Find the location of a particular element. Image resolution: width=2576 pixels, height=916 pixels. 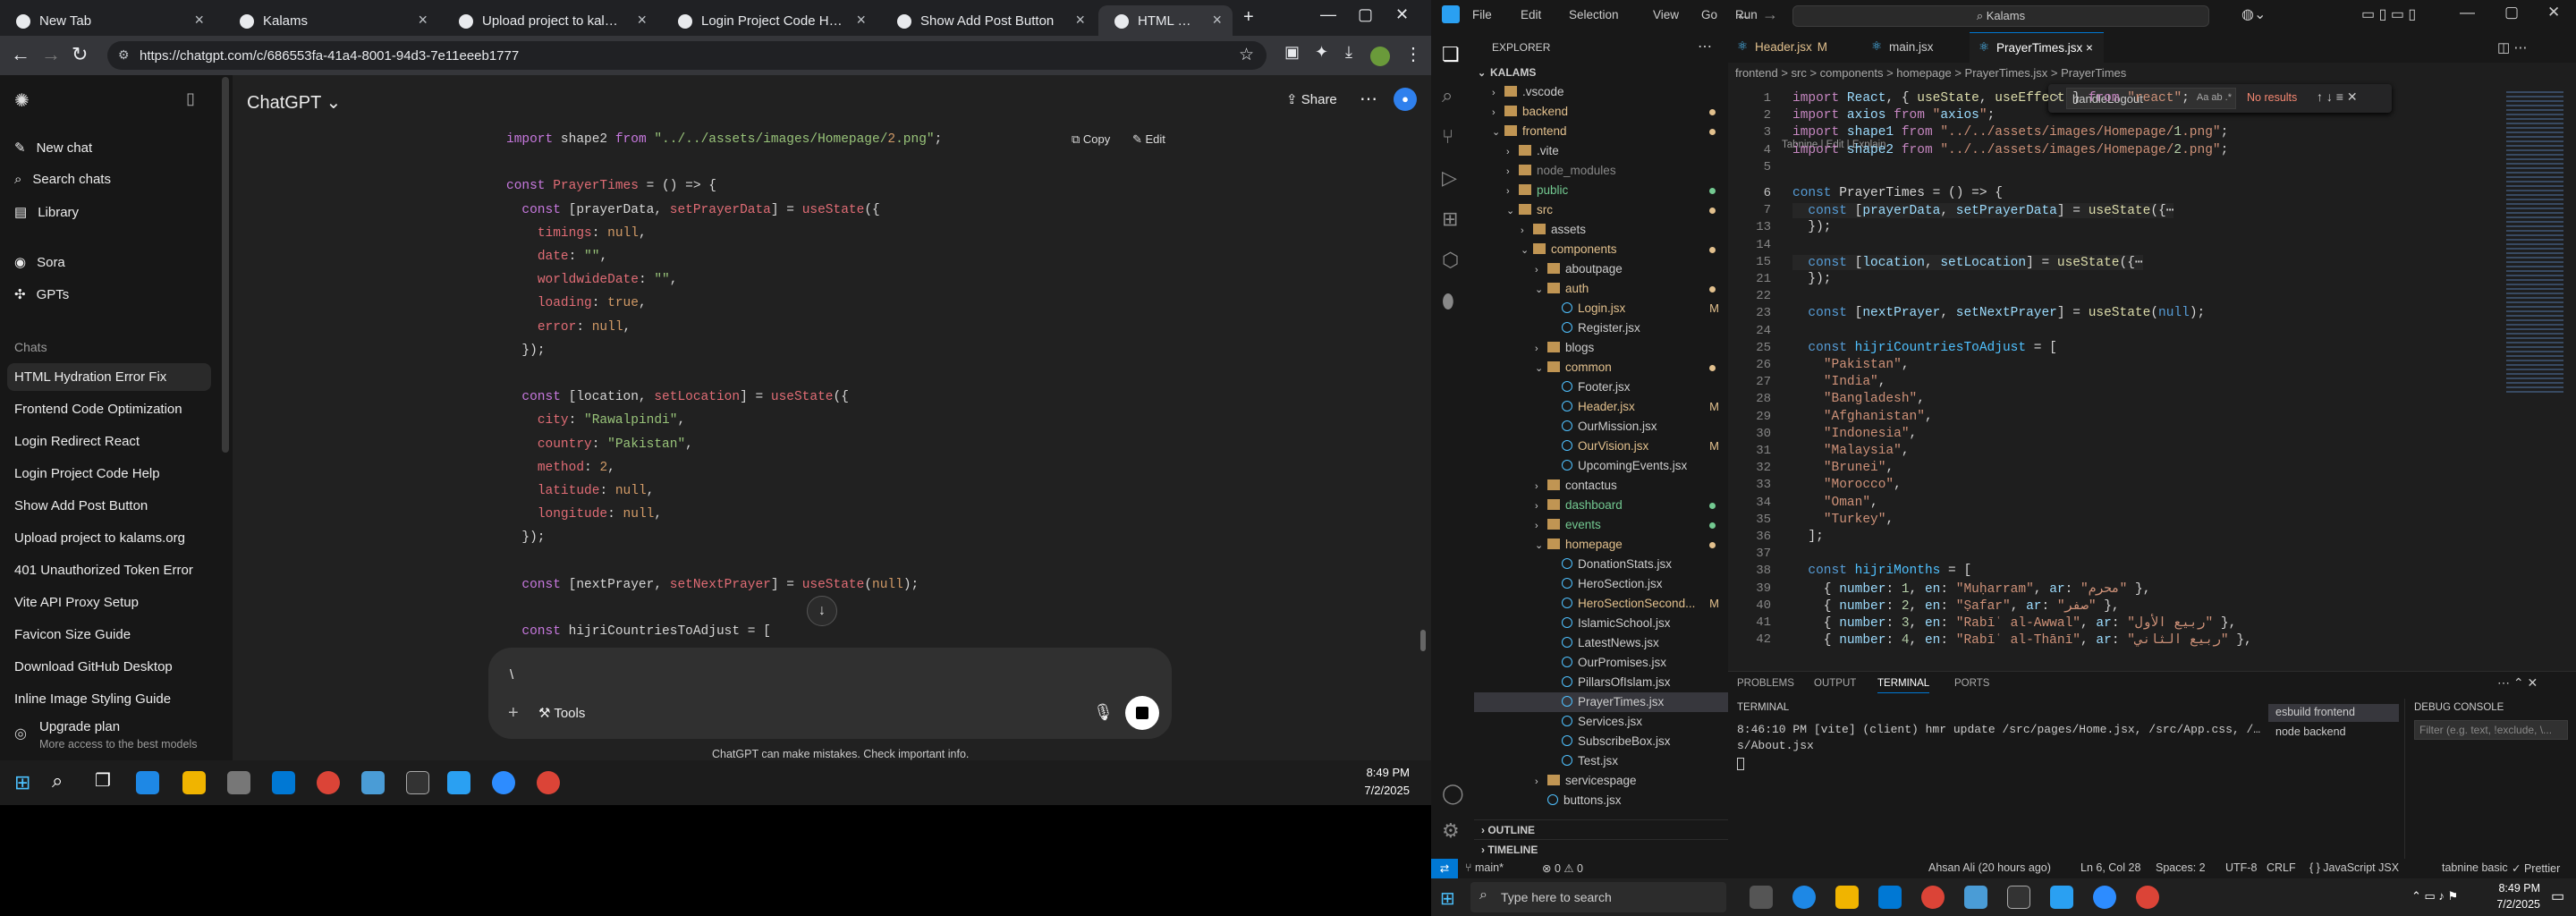

tree-folder: ⌄ frontend is located at coordinates (1601, 131).